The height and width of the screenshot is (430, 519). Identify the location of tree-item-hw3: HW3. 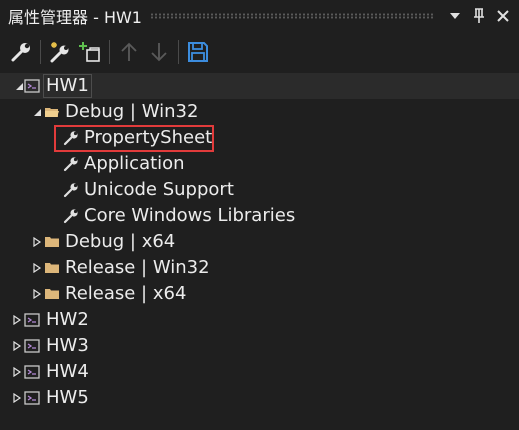
(259, 346).